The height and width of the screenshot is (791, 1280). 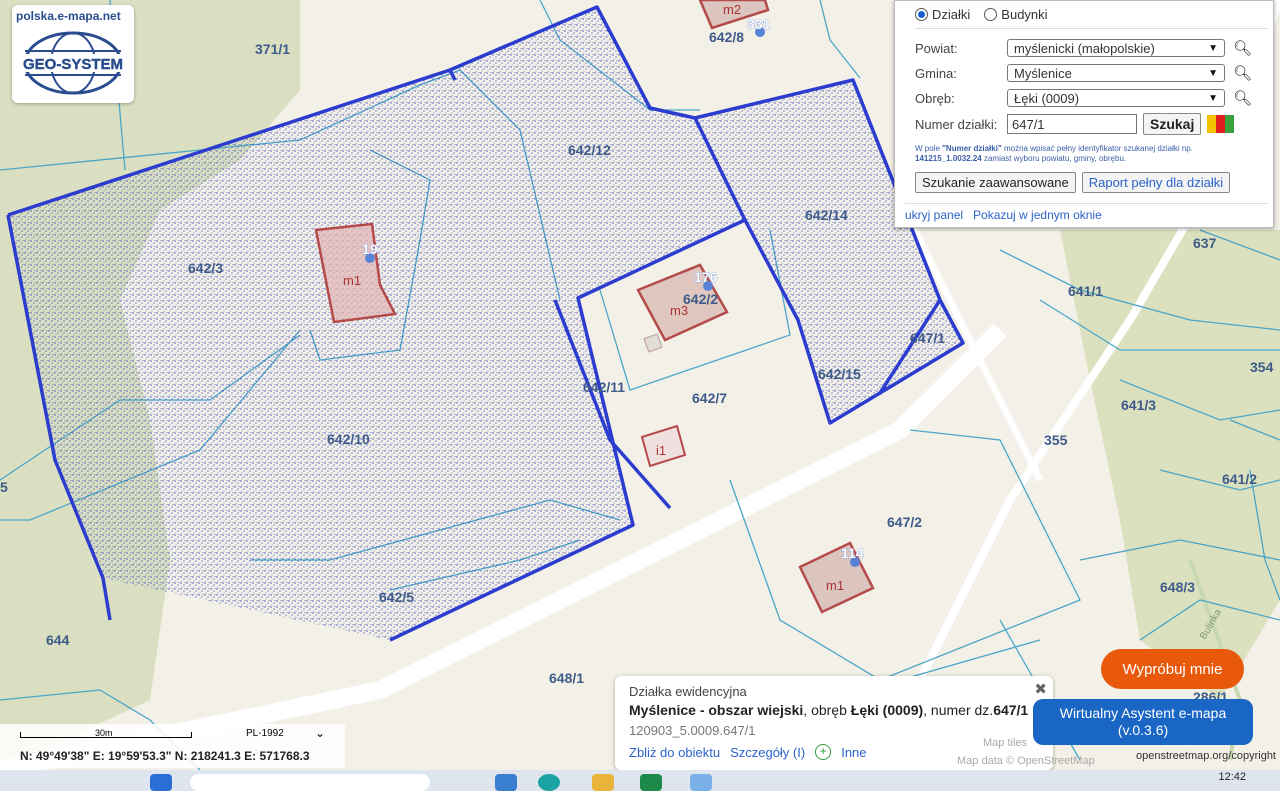 What do you see at coordinates (1047, 98) in the screenshot?
I see `obreb-value: Łęki (0009)` at bounding box center [1047, 98].